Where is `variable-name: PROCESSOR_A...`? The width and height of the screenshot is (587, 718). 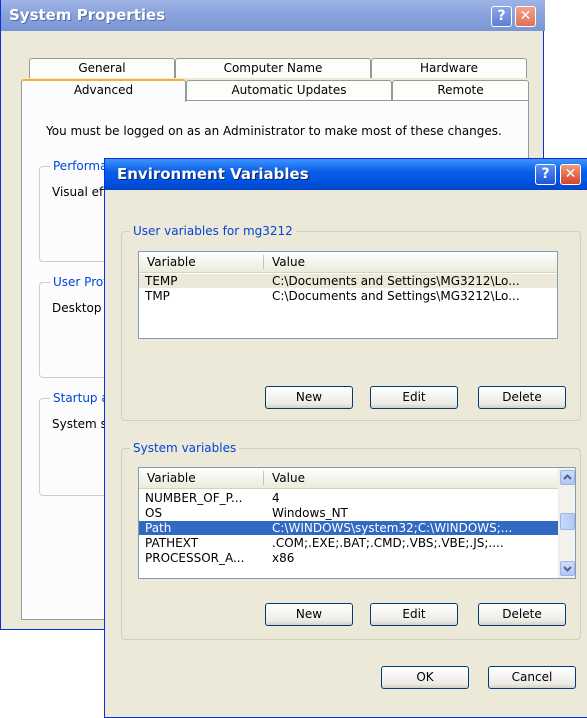
variable-name: PROCESSOR_A... is located at coordinates (195, 558).